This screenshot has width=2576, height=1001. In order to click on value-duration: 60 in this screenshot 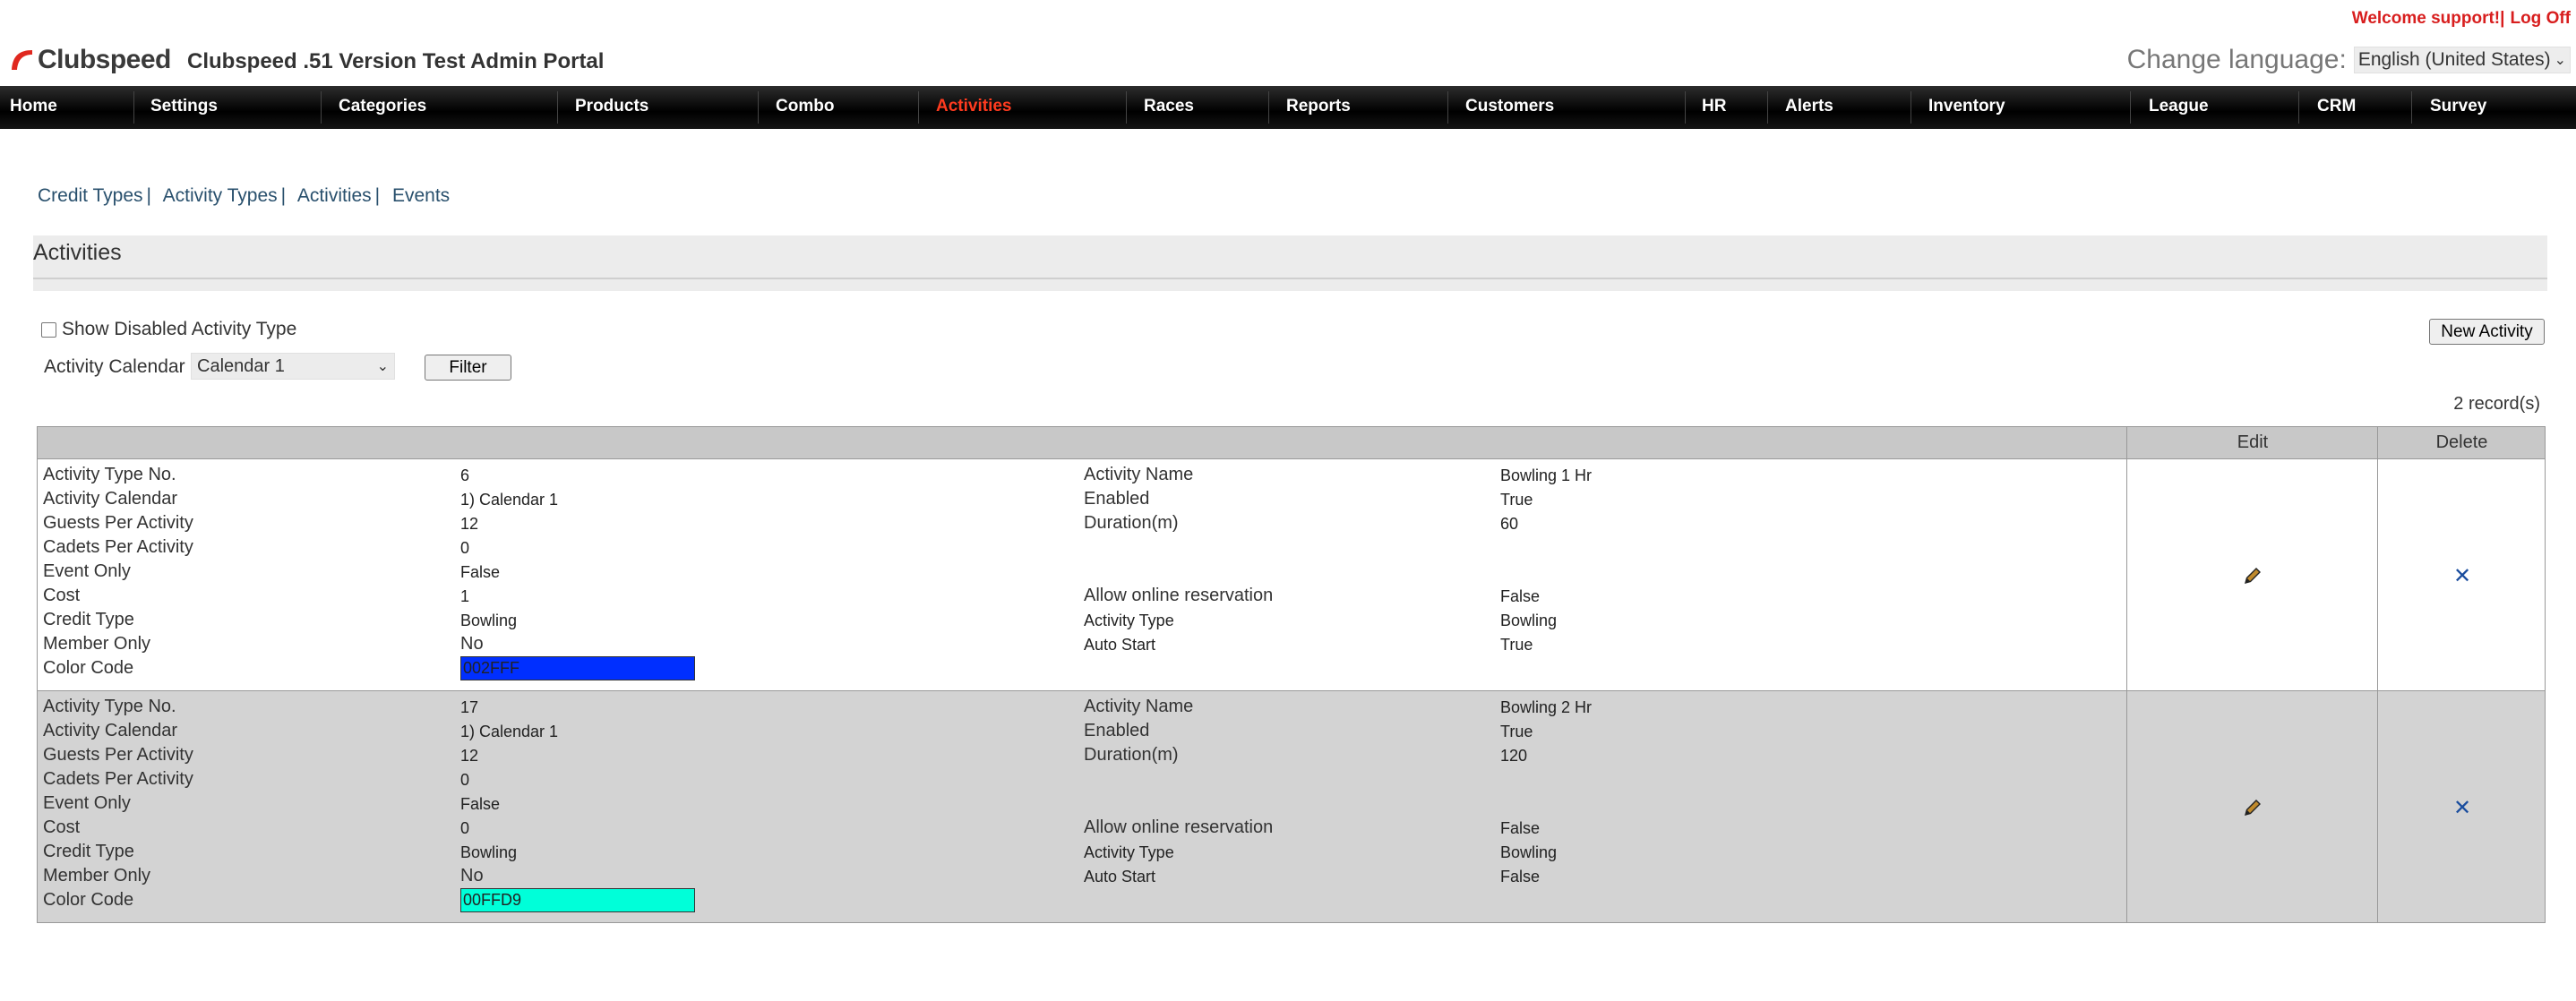, I will do `click(1509, 524)`.